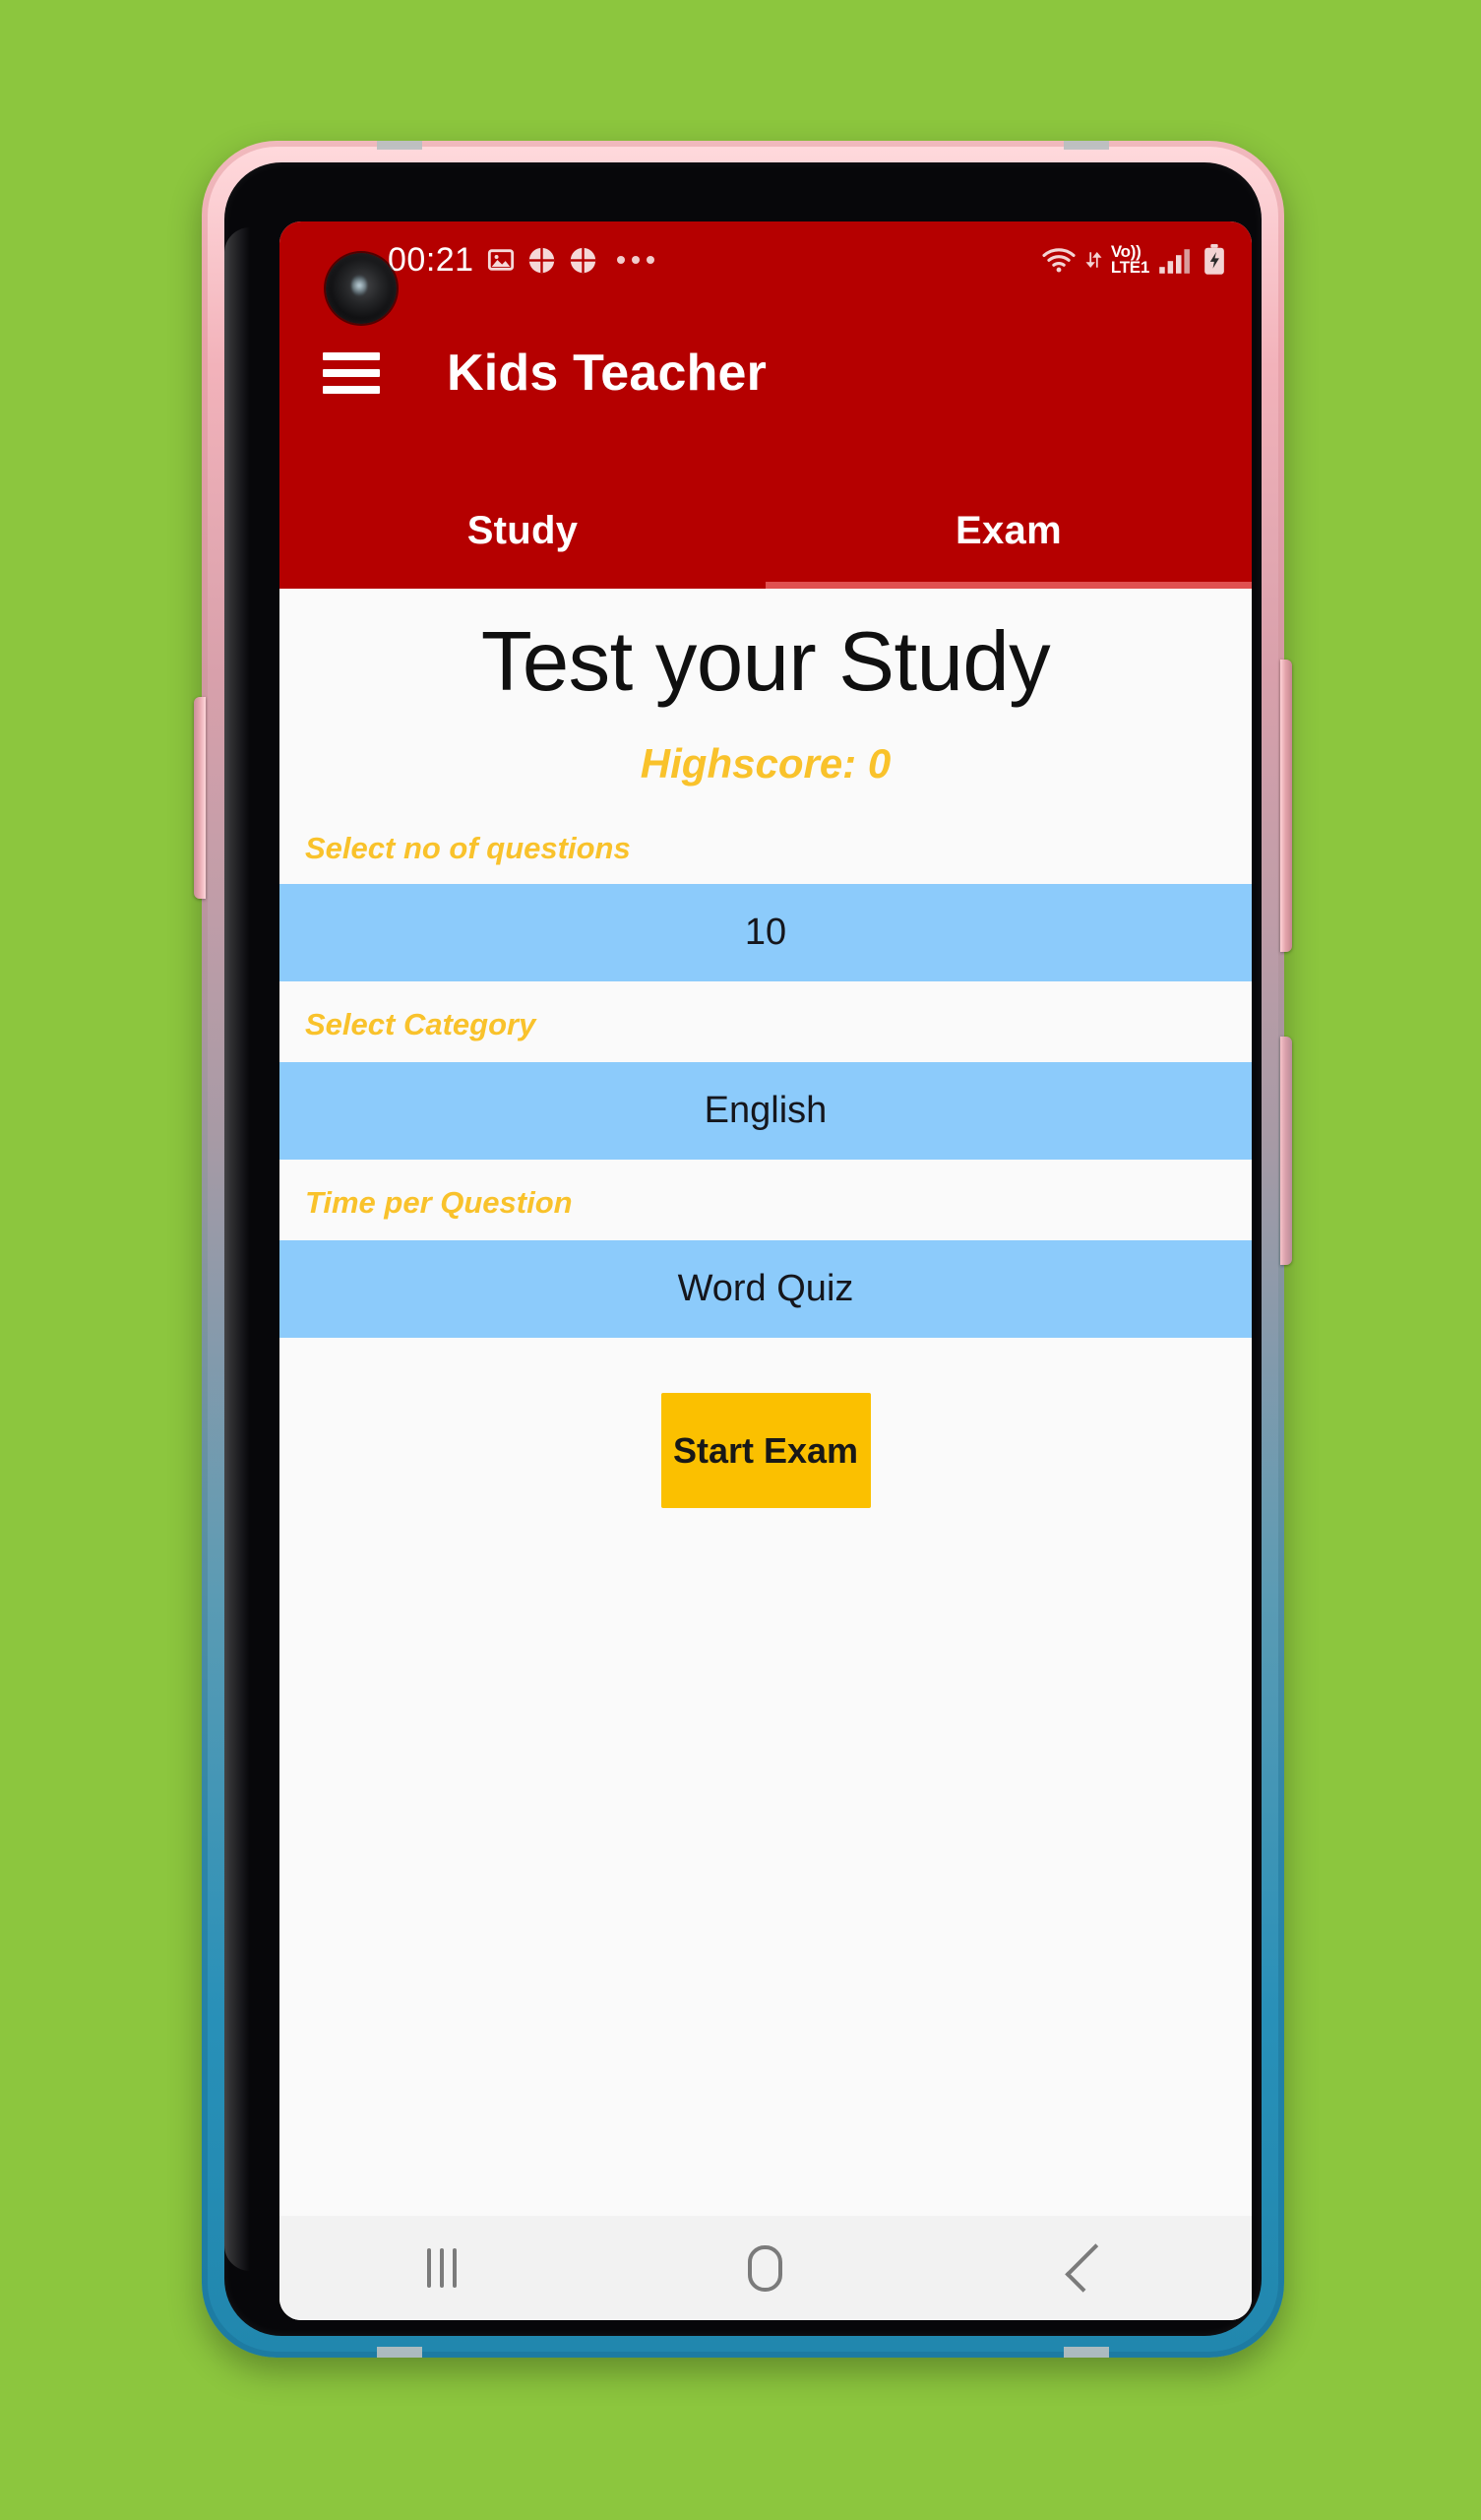 The width and height of the screenshot is (1481, 2520). What do you see at coordinates (1059, 260) in the screenshot?
I see `wifi-icon` at bounding box center [1059, 260].